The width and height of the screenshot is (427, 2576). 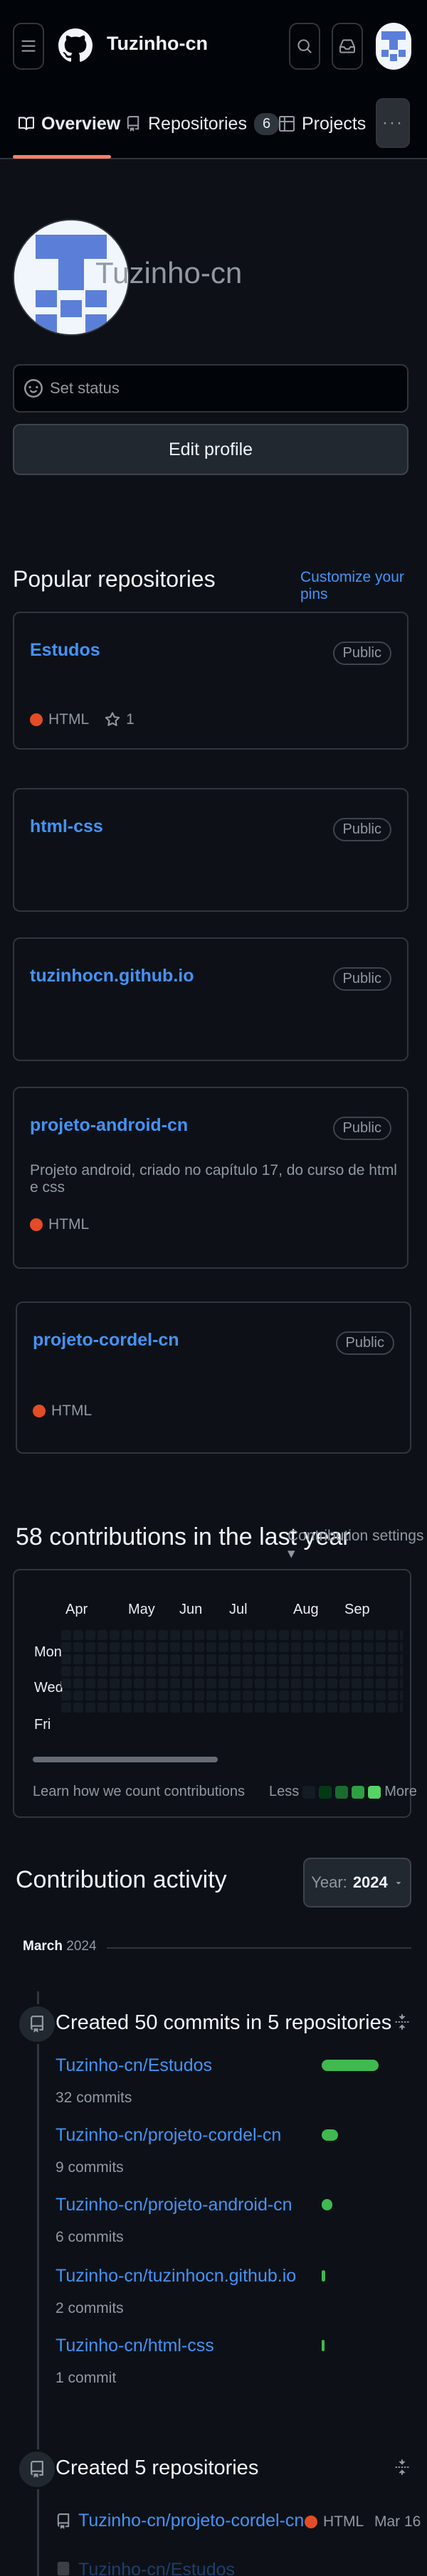 What do you see at coordinates (180, 2521) in the screenshot?
I see `created-repo-item: Tuzinho-cn/projeto-cordel-cn` at bounding box center [180, 2521].